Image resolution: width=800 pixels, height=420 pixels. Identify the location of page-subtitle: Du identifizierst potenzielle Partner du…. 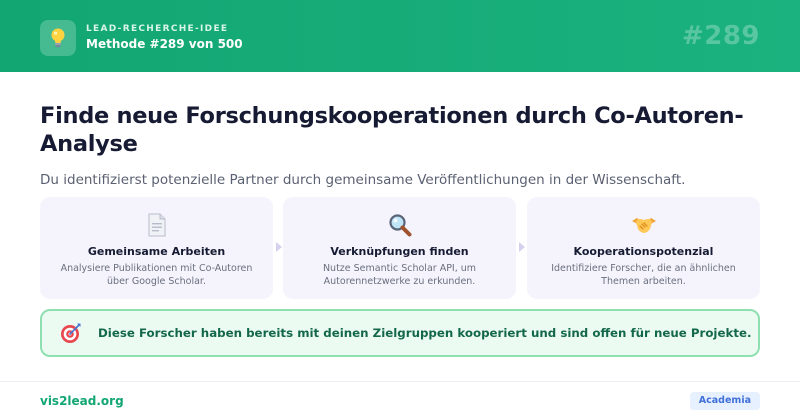
(363, 180).